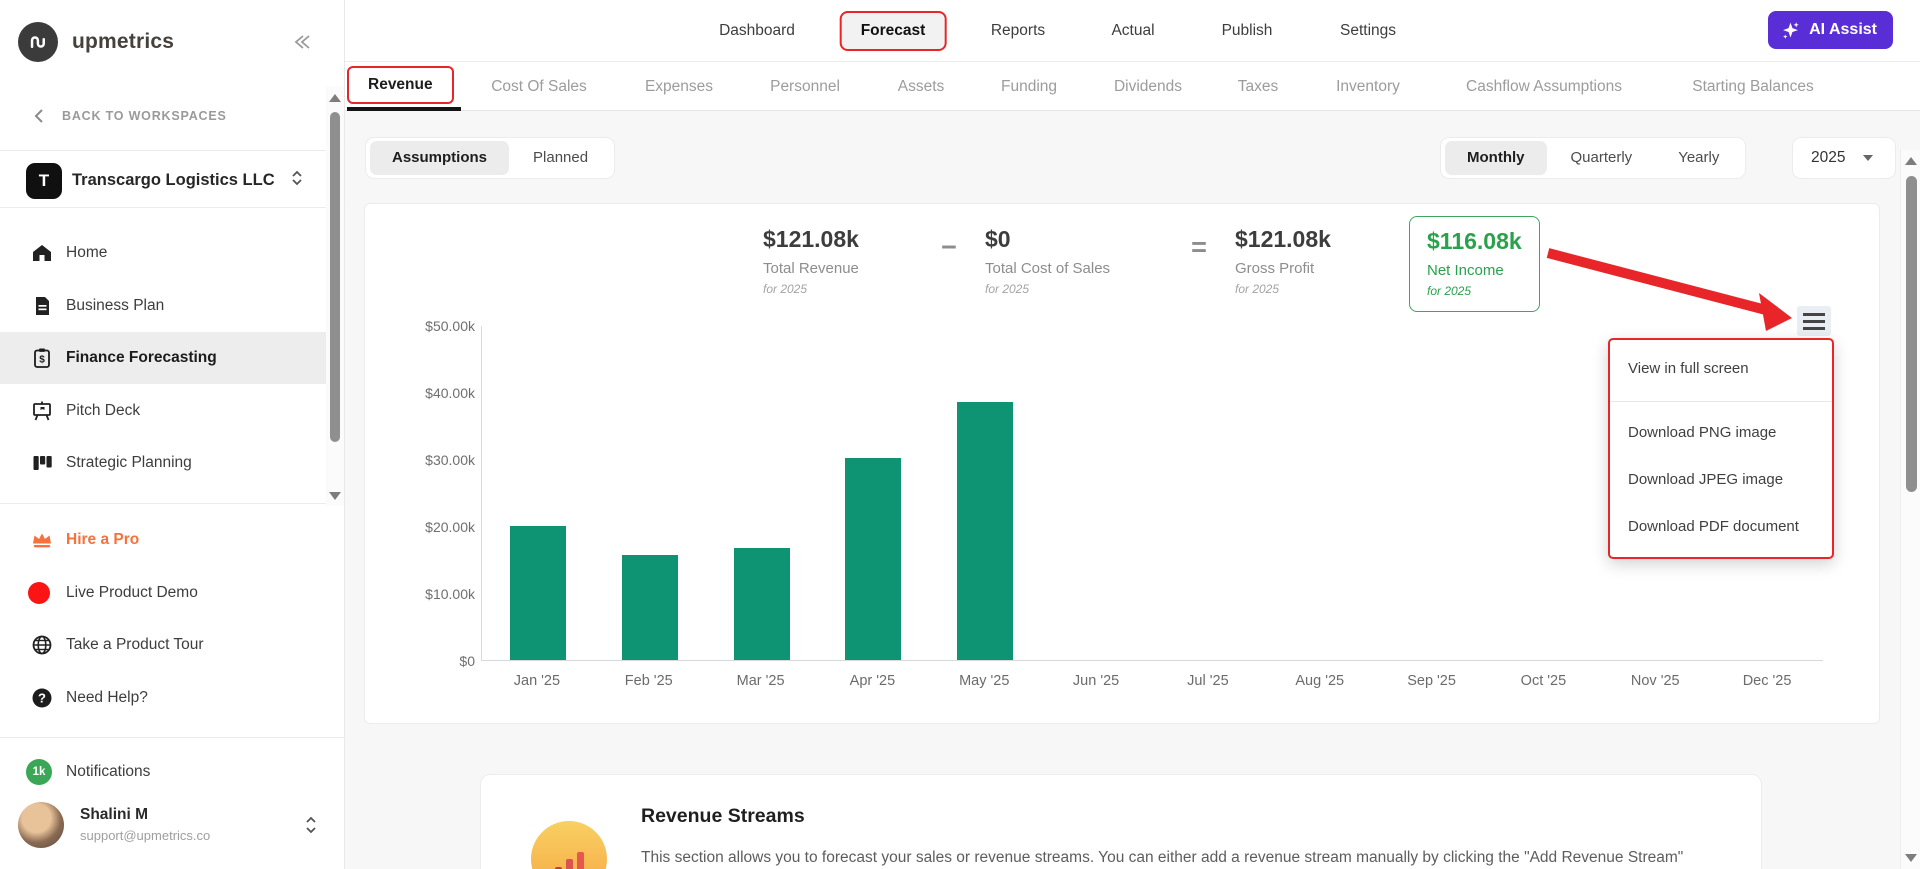 Image resolution: width=1920 pixels, height=869 pixels. I want to click on topnav-reports: Reports, so click(1018, 31).